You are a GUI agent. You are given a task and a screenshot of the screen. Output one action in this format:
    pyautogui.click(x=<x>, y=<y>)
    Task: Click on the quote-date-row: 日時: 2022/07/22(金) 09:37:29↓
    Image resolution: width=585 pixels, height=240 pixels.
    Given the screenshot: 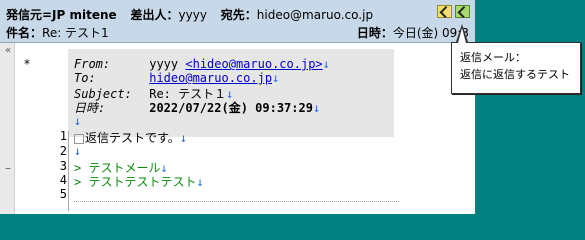 What is the action you would take?
    pyautogui.click(x=197, y=107)
    